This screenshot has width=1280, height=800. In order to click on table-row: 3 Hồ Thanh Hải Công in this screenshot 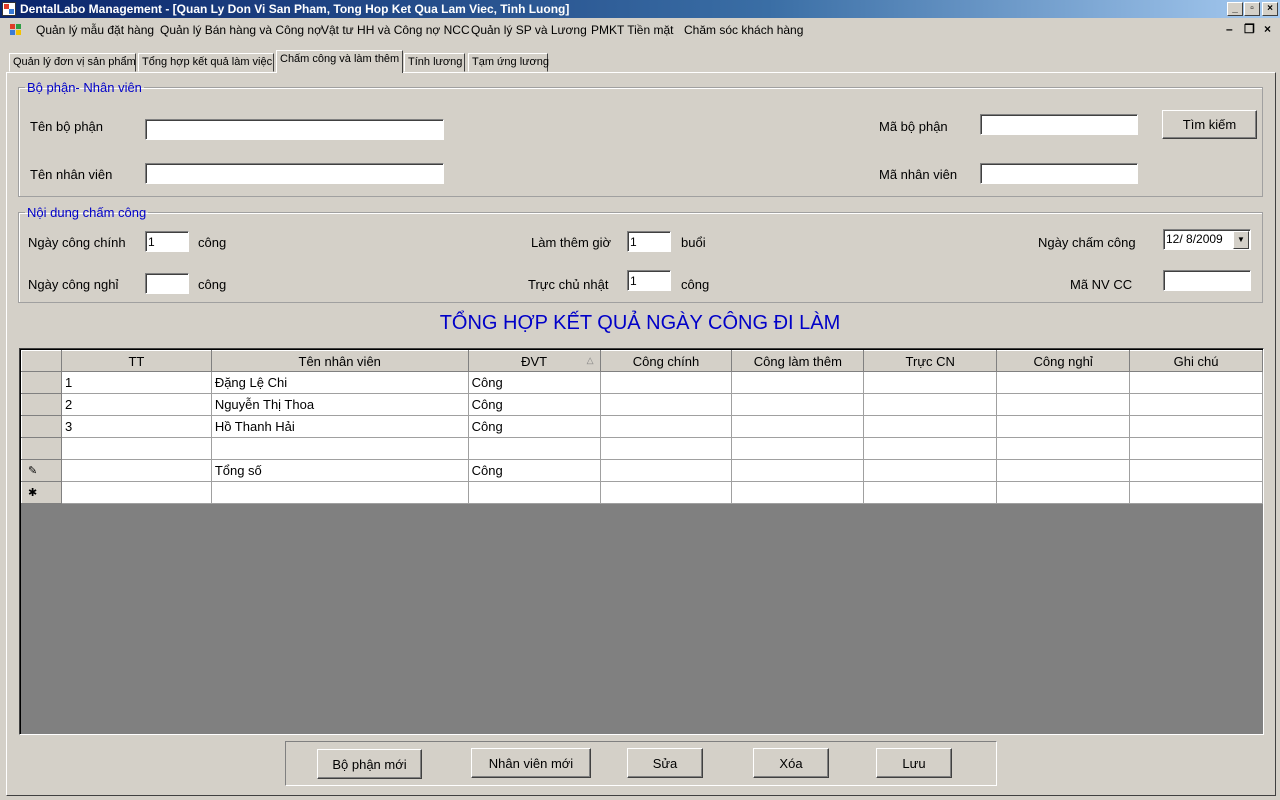, I will do `click(642, 426)`.